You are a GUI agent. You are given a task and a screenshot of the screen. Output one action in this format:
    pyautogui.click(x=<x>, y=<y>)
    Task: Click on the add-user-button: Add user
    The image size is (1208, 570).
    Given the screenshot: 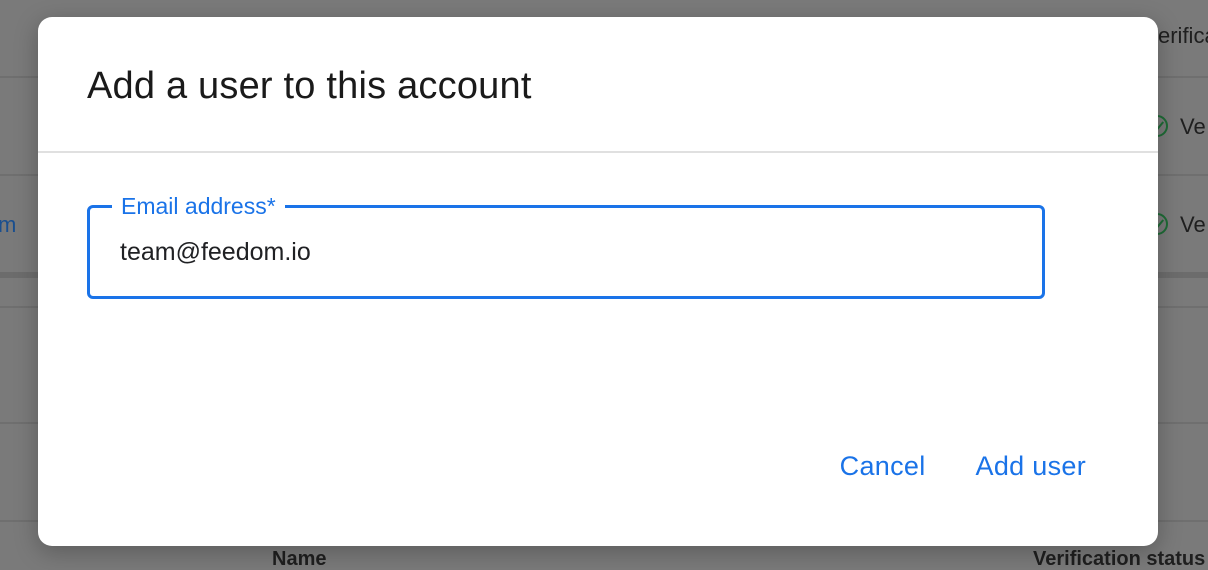 What is the action you would take?
    pyautogui.click(x=1031, y=466)
    